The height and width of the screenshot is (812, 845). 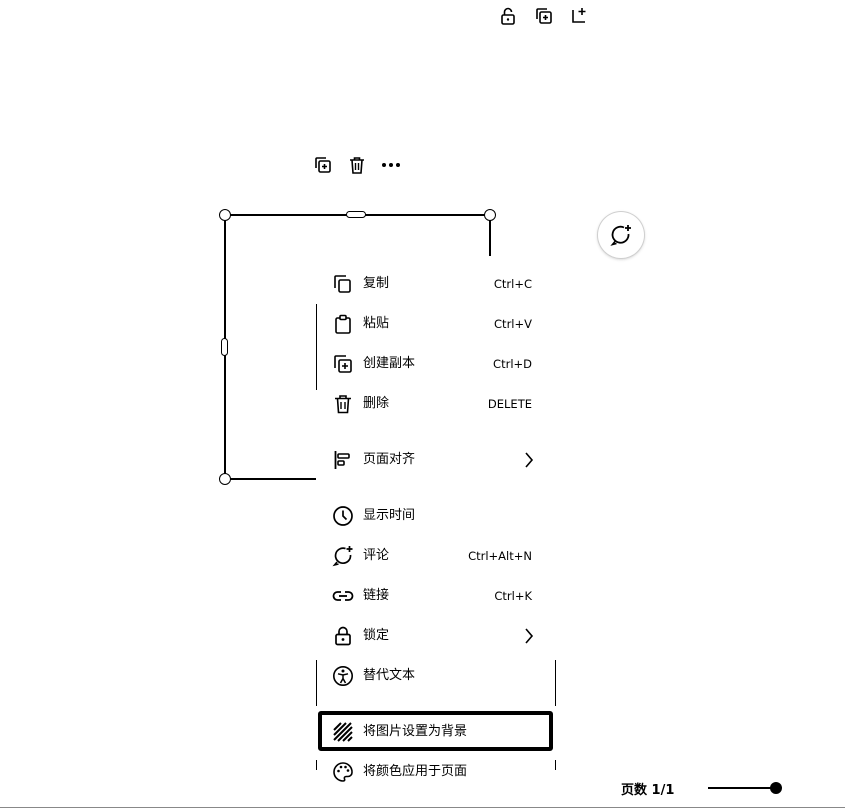 I want to click on resize-handle-top, so click(x=356, y=214).